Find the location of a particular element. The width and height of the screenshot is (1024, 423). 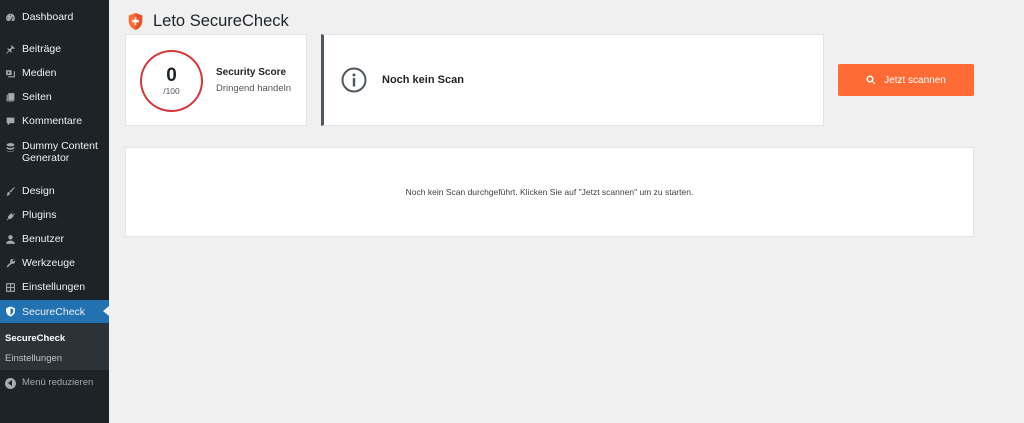

scan-status-text: Noch kein Scan is located at coordinates (423, 80).